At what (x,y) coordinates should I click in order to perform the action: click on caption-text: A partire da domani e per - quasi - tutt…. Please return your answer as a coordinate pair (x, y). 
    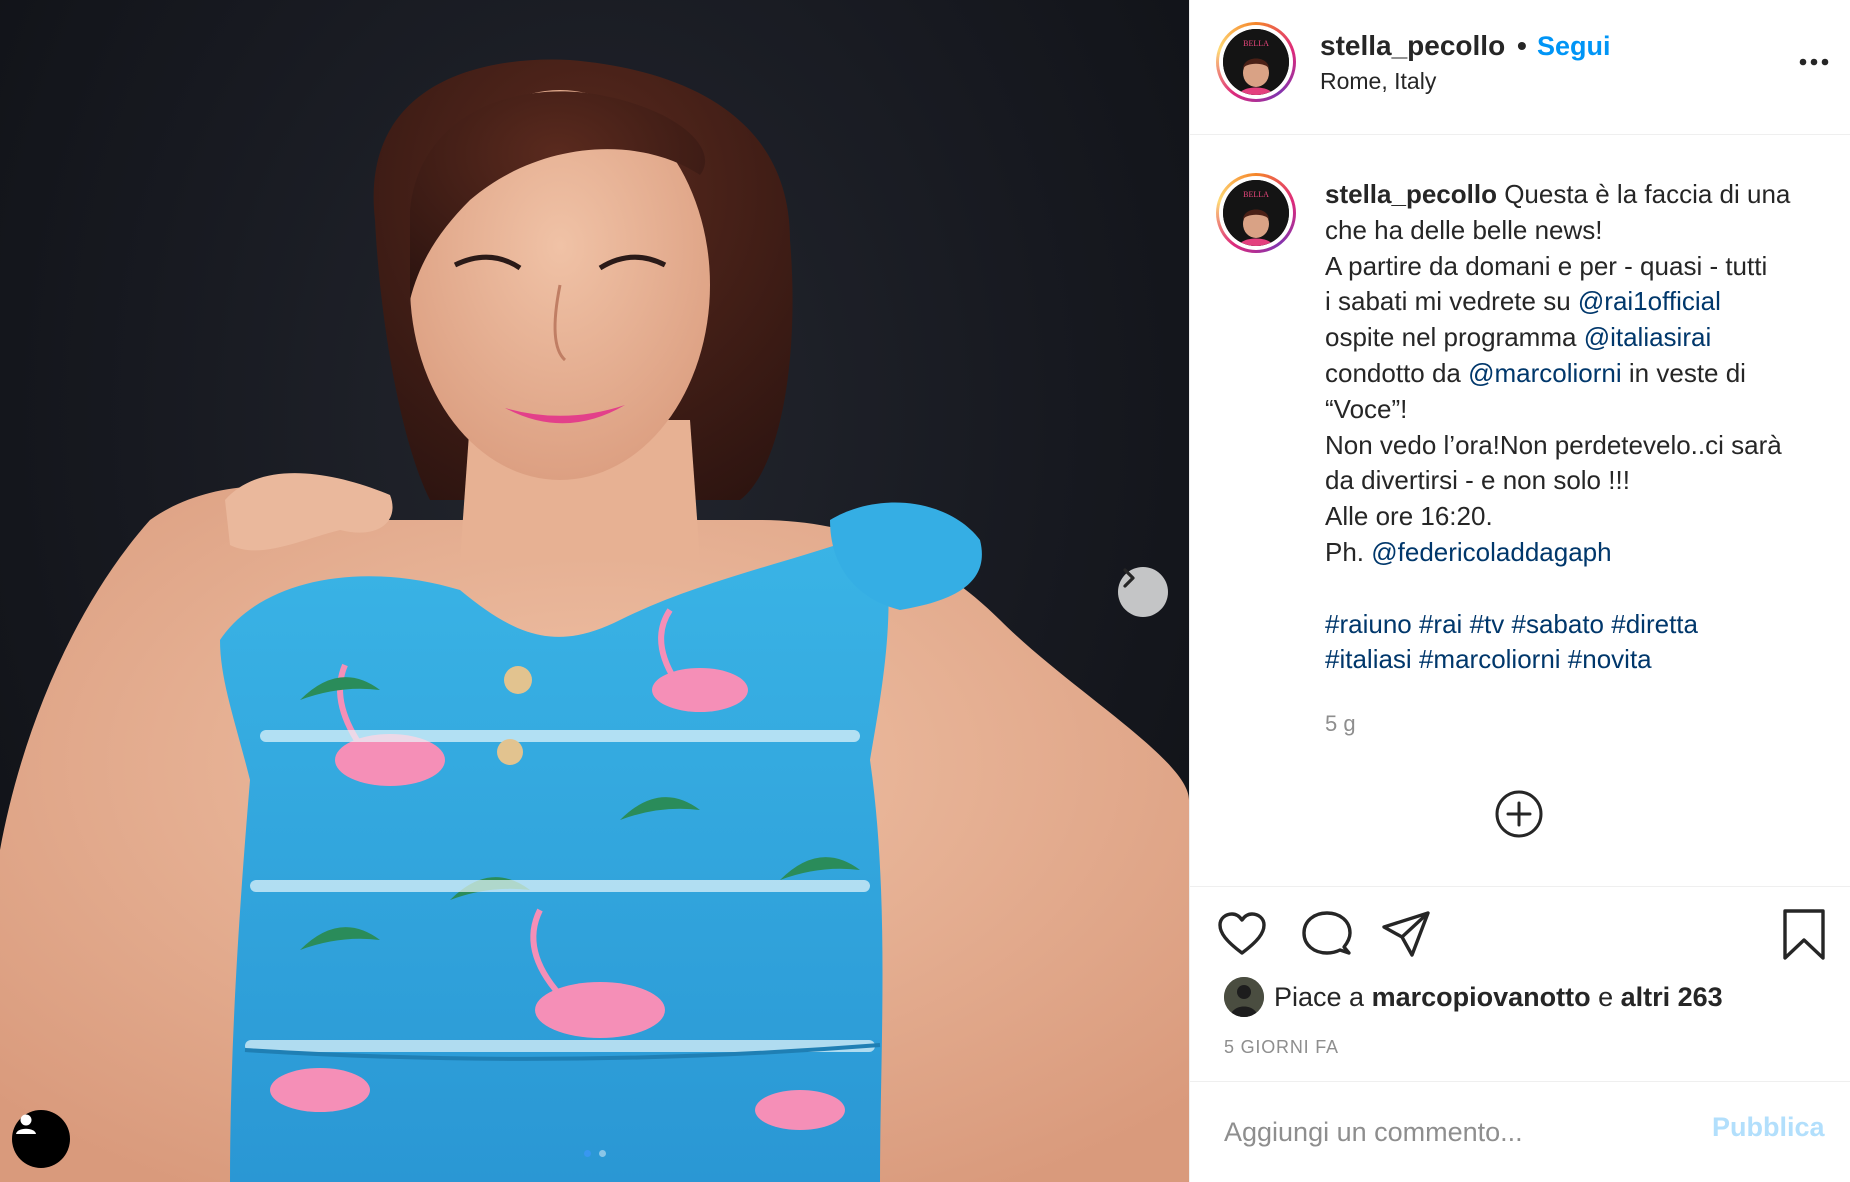
    Looking at the image, I should click on (1546, 265).